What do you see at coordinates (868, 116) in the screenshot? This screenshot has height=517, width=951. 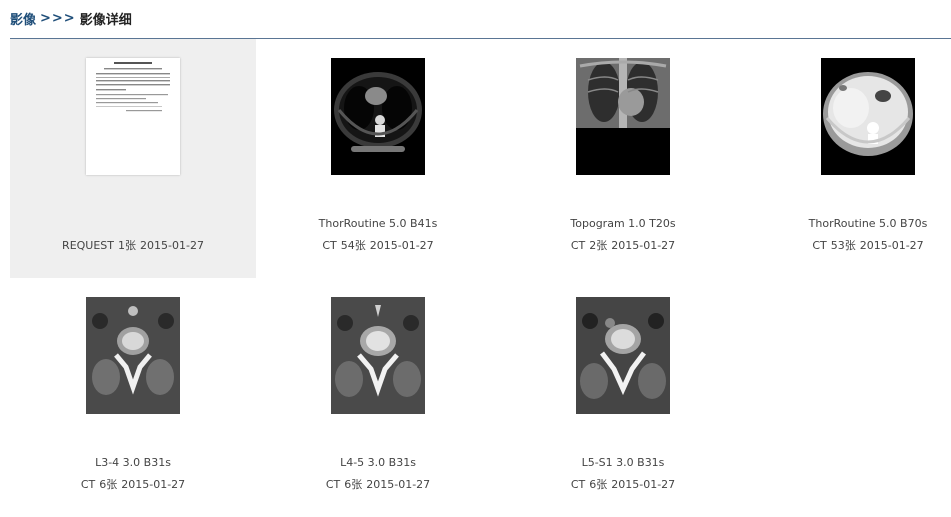 I see `abdomen-ct-thumbnail` at bounding box center [868, 116].